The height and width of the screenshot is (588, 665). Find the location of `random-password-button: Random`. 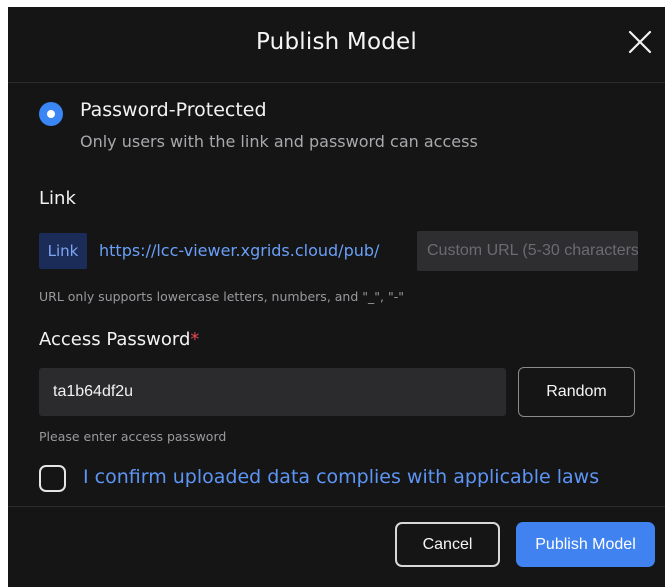

random-password-button: Random is located at coordinates (576, 392).